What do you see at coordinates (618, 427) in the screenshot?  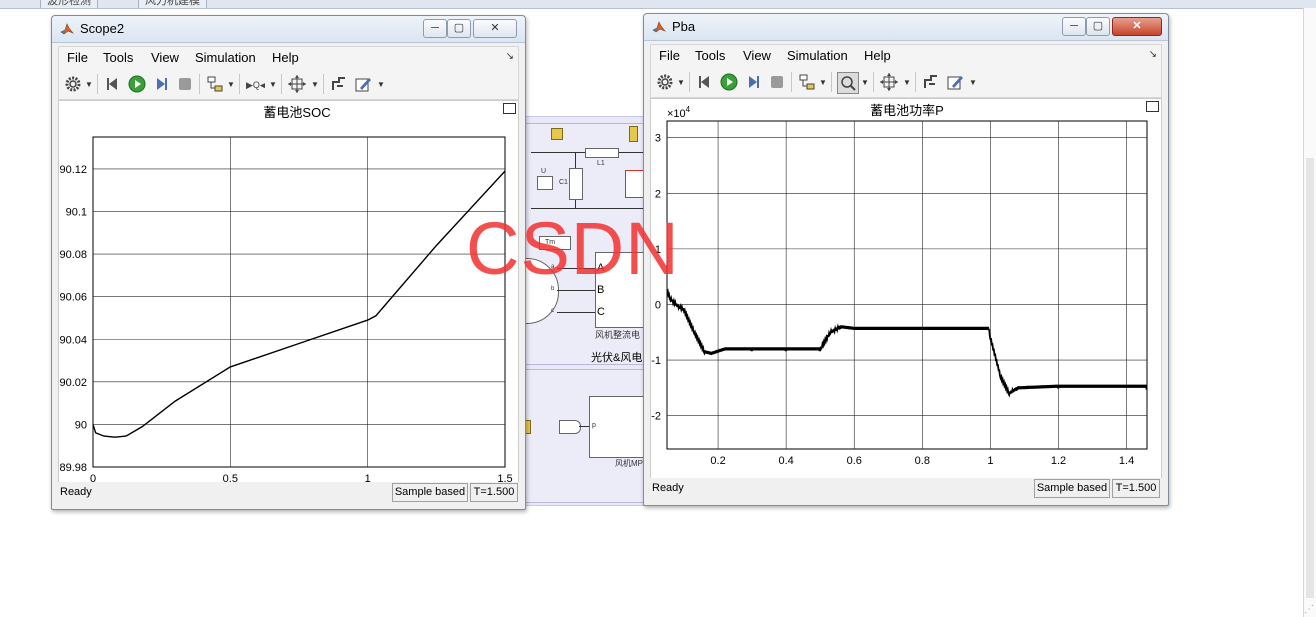 I see `wind-mppt-block` at bounding box center [618, 427].